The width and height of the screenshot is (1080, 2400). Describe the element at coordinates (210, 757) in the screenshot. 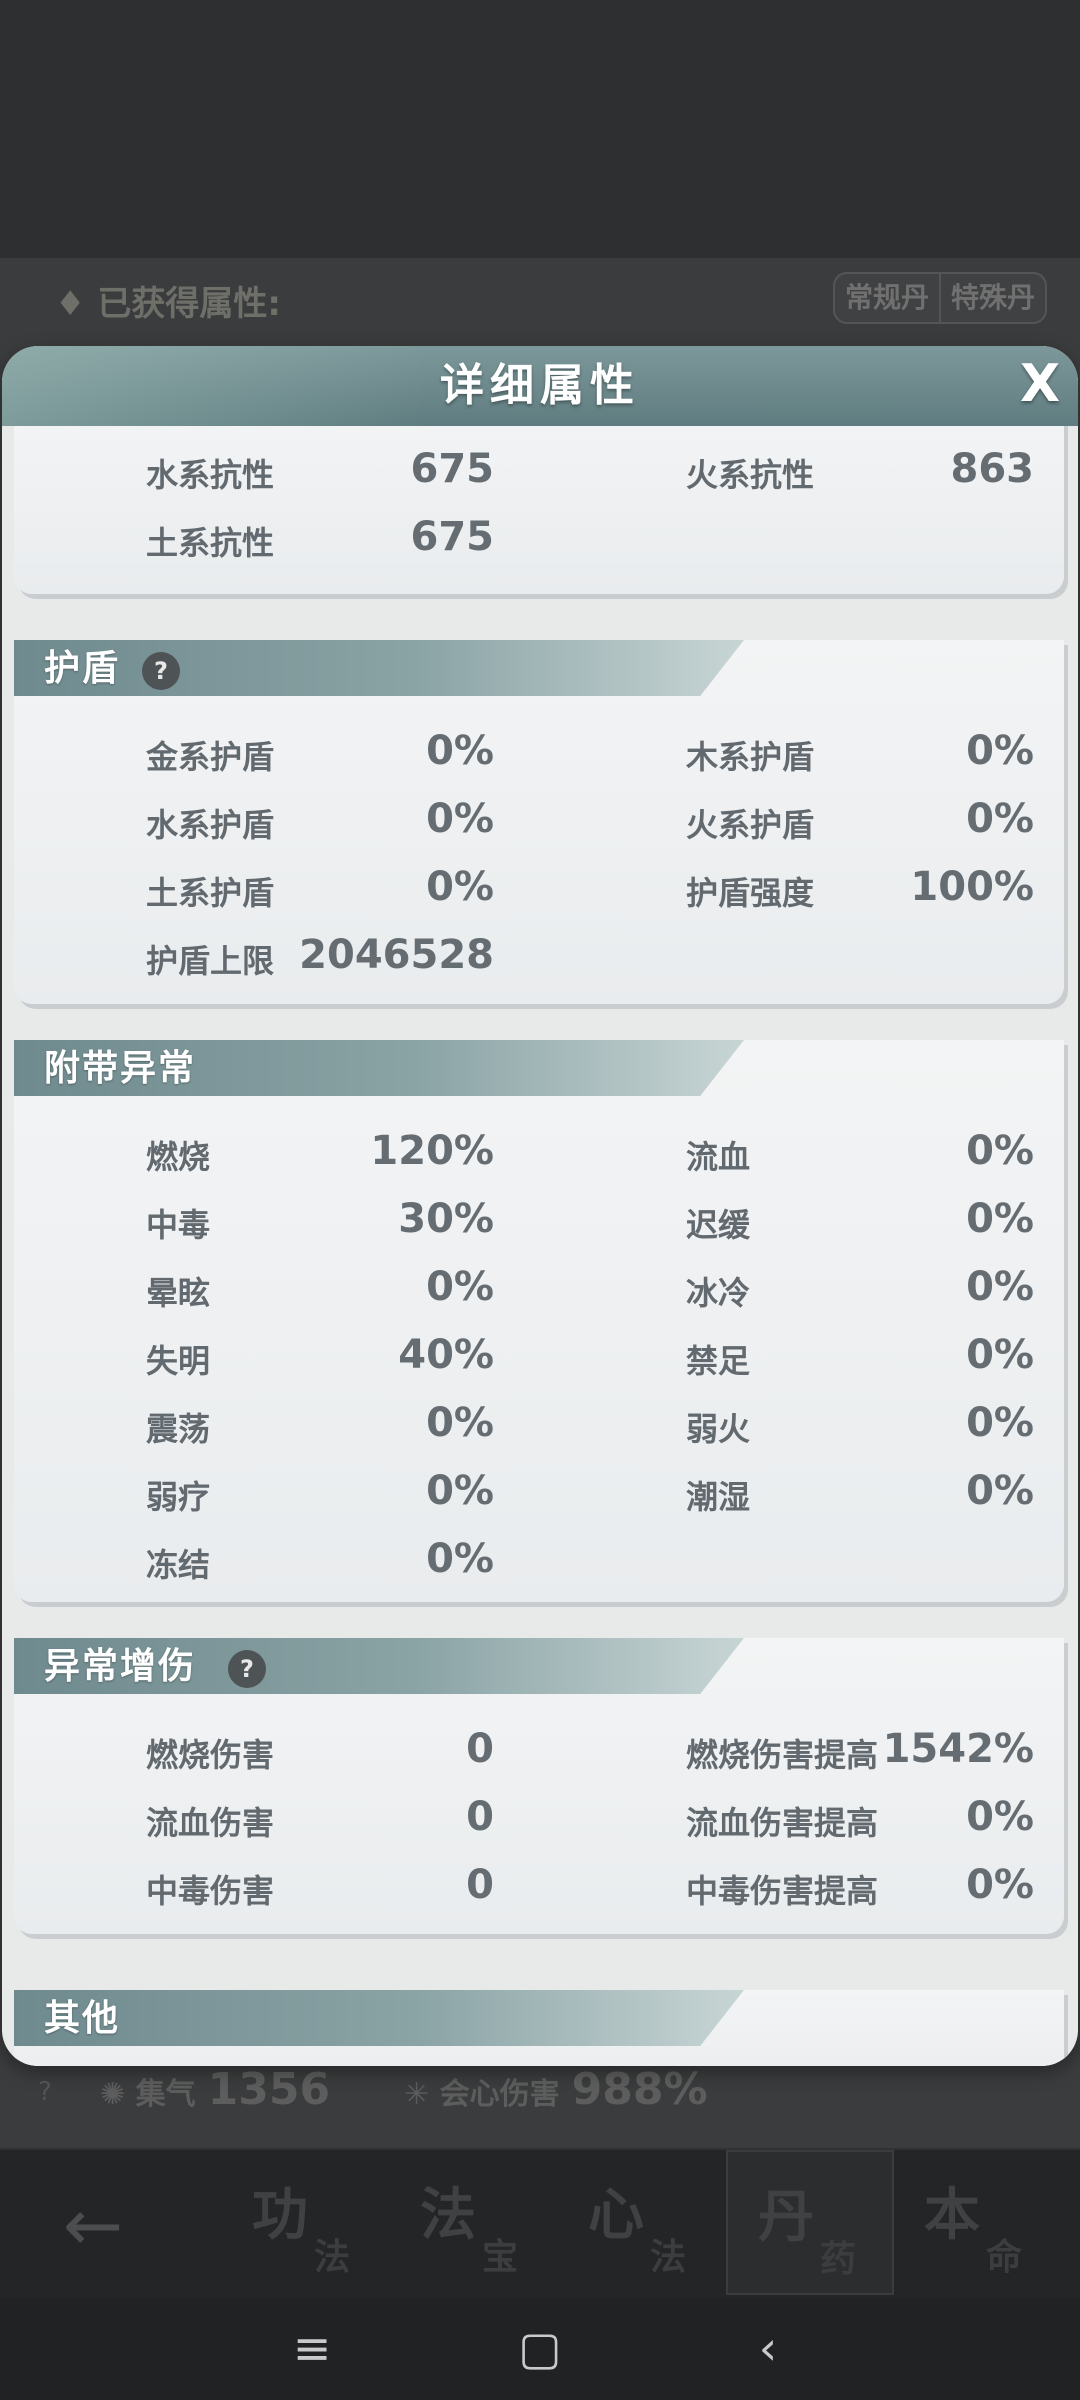

I see `stat-label: 金系护盾` at that location.